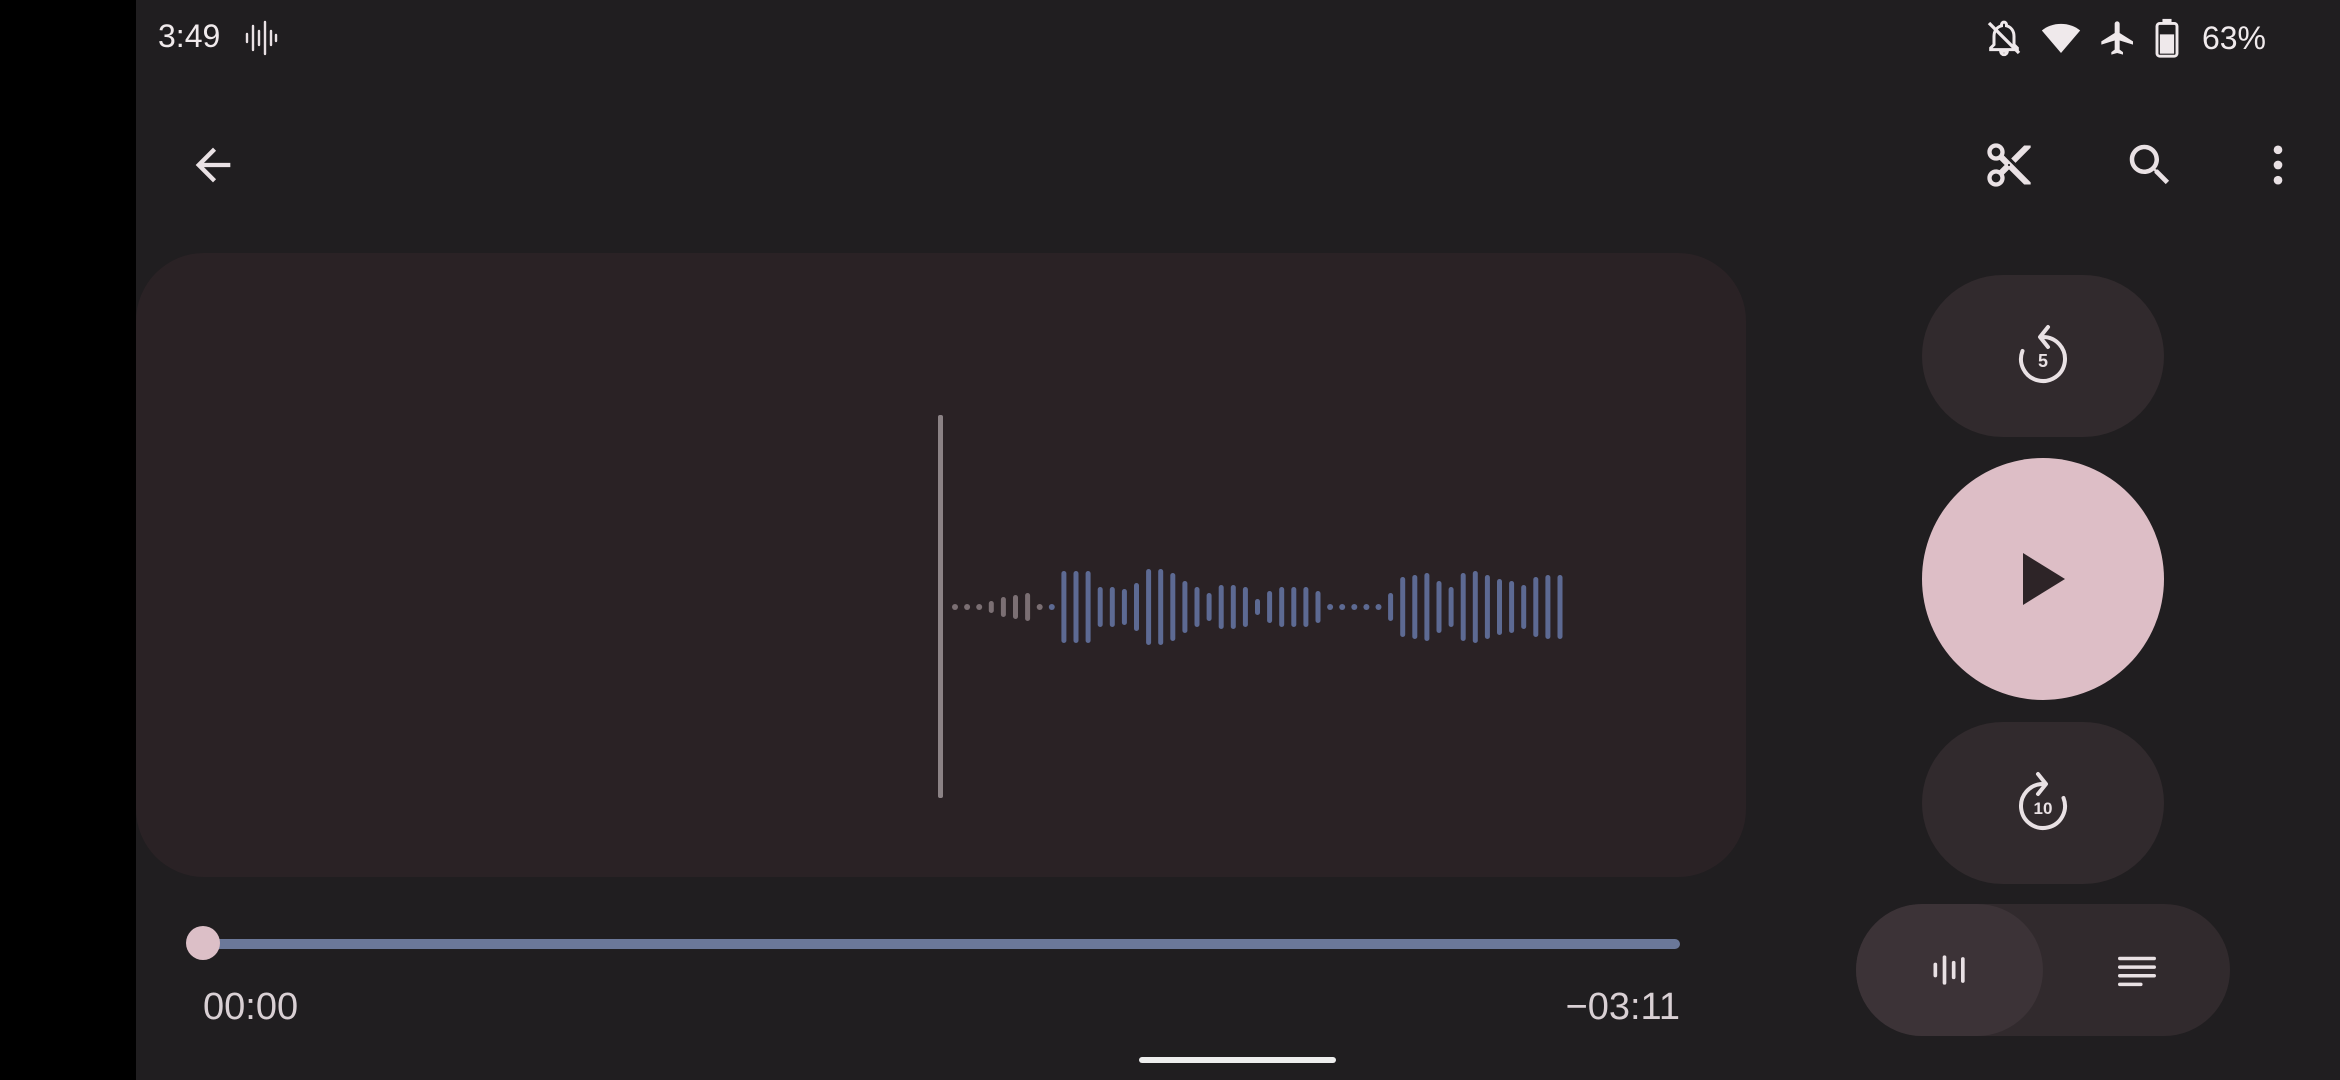 This screenshot has height=1080, width=2340. I want to click on forward-10-icon: 10, so click(2043, 801).